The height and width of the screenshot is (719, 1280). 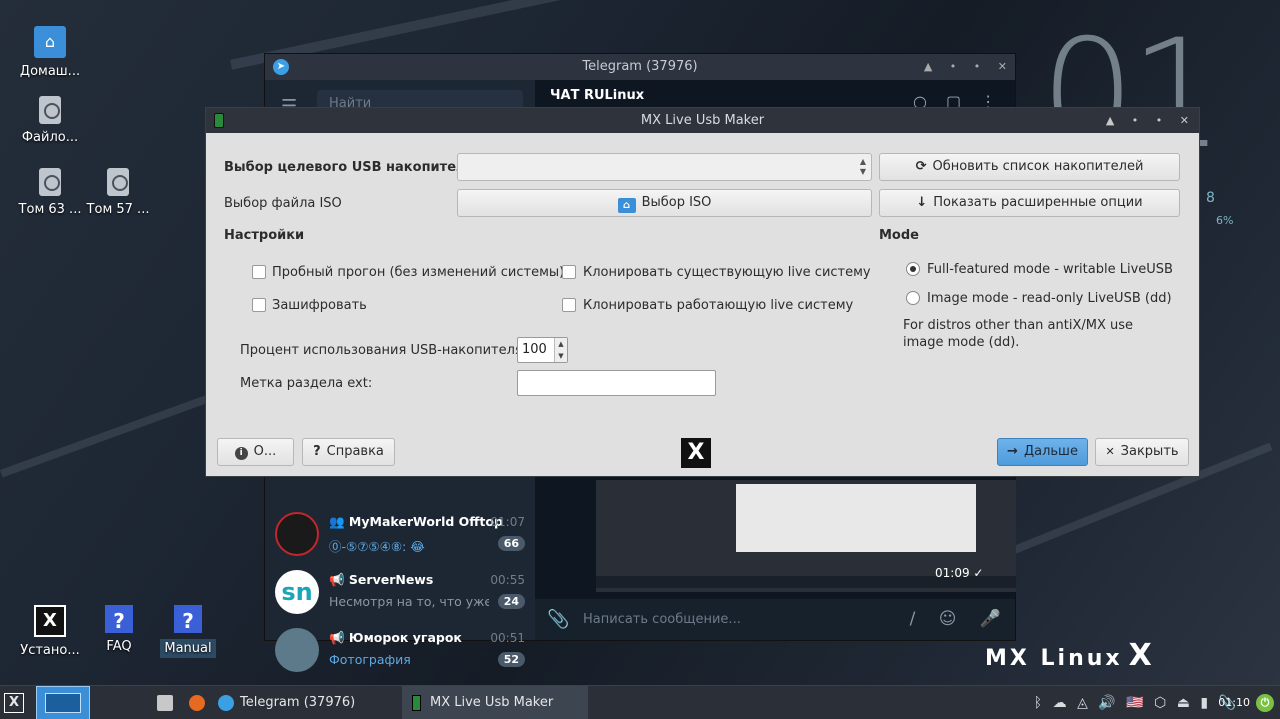 I want to click on taskbar-clock: 01:10, so click(x=1234, y=702).